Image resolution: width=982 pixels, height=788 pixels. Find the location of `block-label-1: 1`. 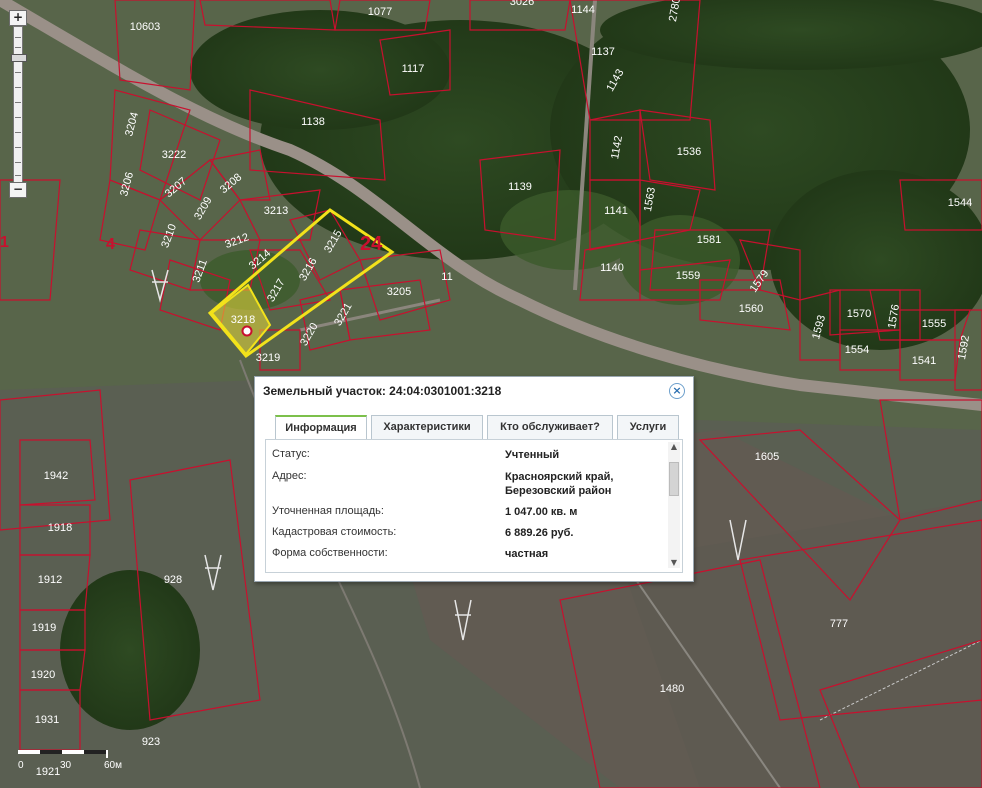

block-label-1: 1 is located at coordinates (4, 242).